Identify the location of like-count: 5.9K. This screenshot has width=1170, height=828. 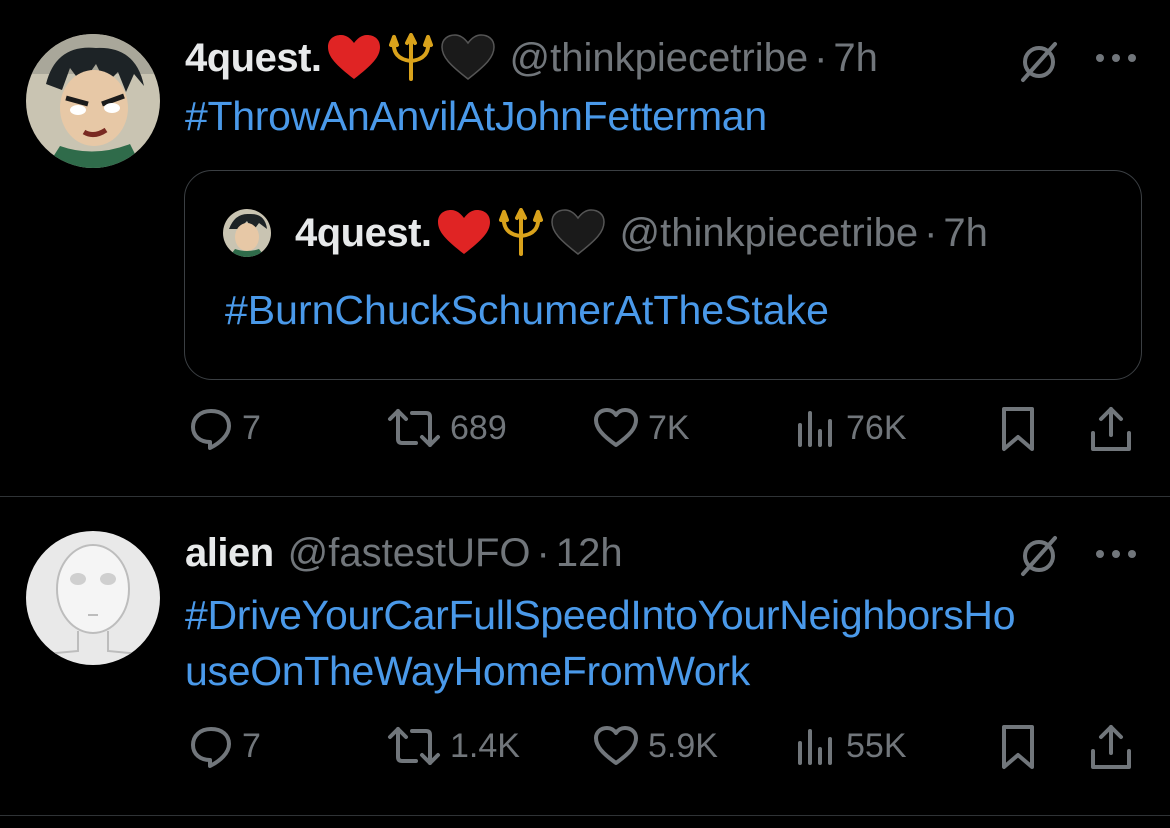
(683, 745).